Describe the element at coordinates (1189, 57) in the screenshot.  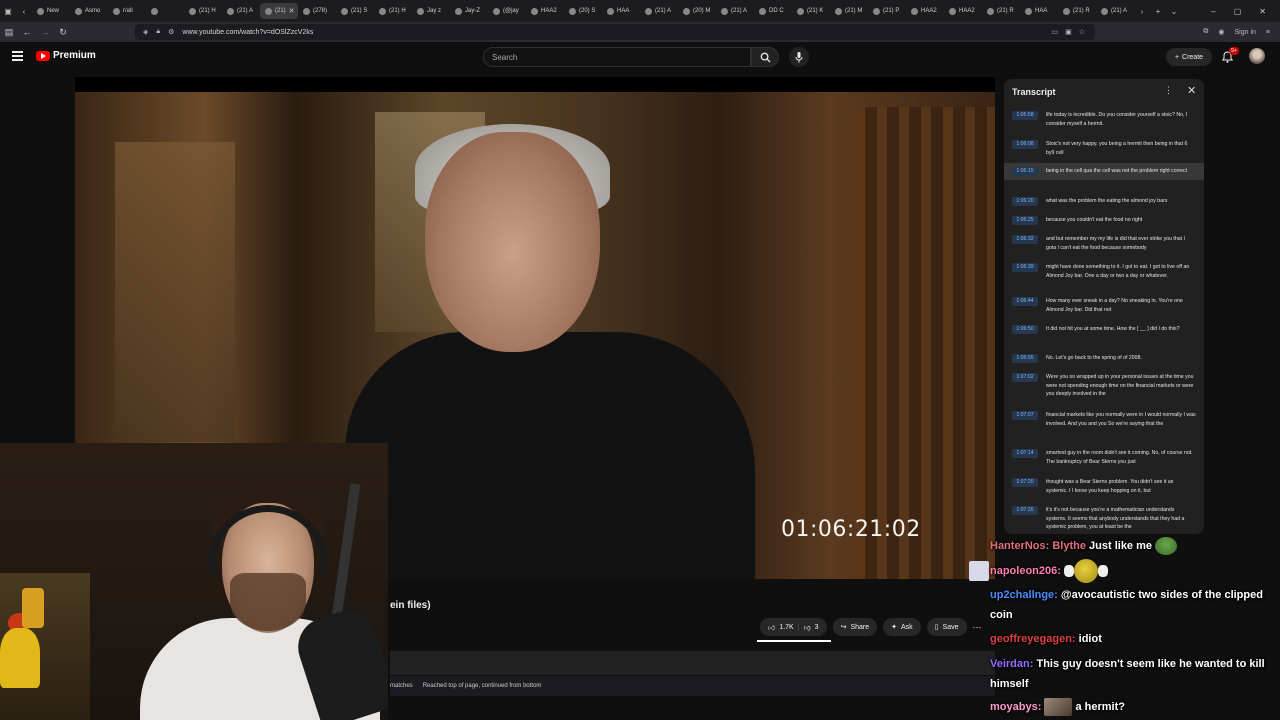
I see `create-button: + Create` at that location.